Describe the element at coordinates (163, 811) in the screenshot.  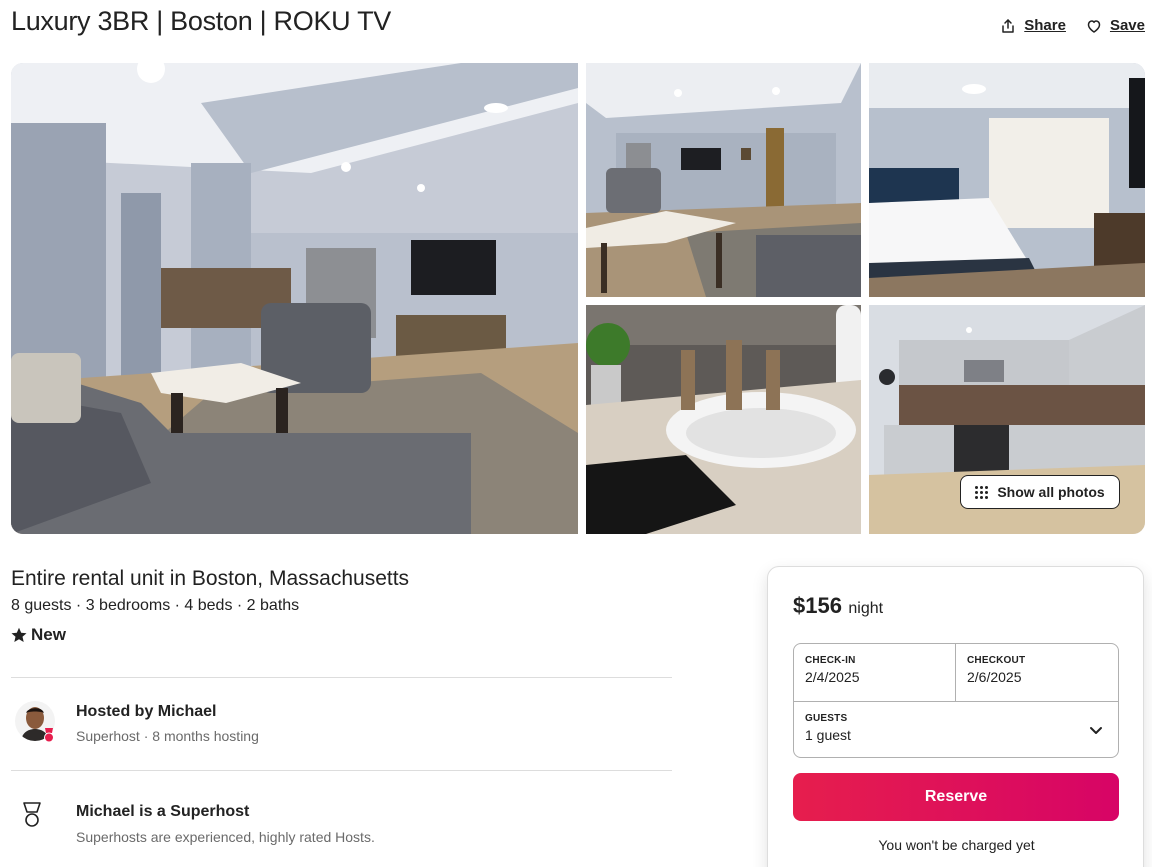
I see `superhost-title: Michael is a Superhost` at that location.